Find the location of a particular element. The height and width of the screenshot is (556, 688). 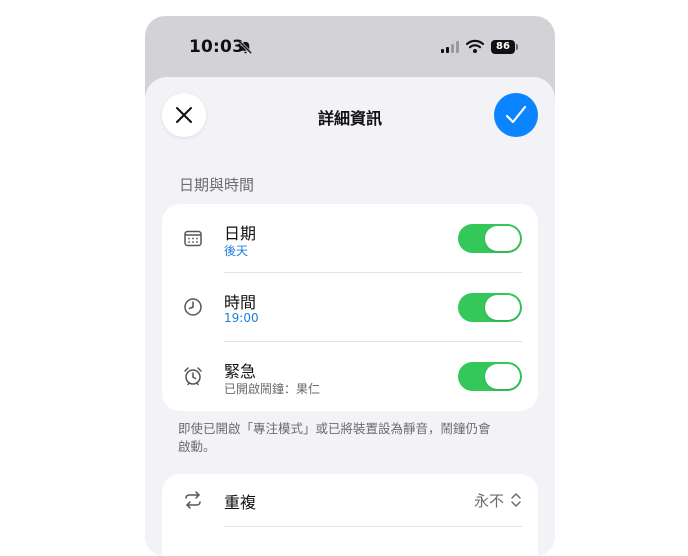

urgent-toggle is located at coordinates (490, 376).